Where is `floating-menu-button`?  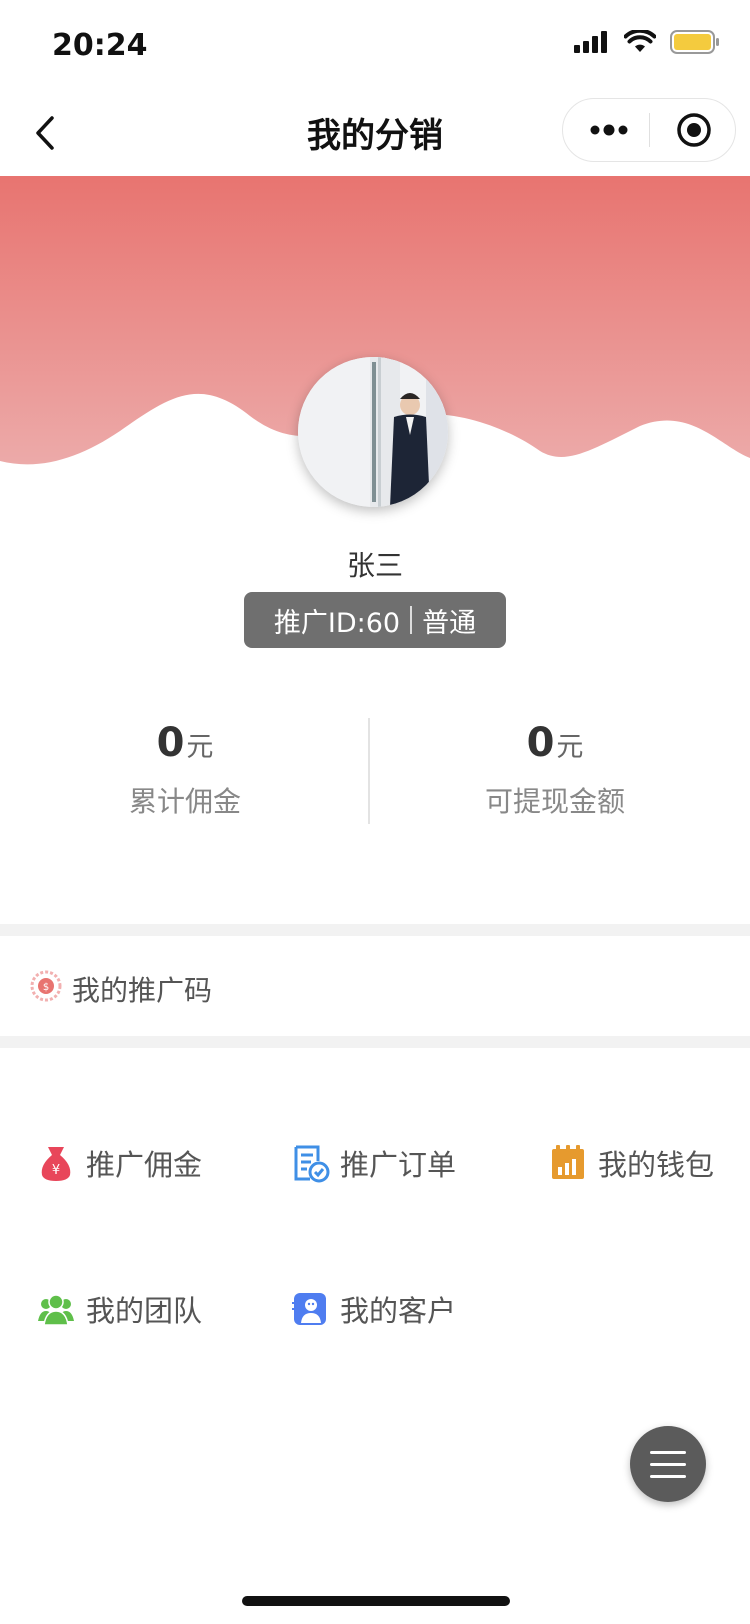 floating-menu-button is located at coordinates (668, 1464).